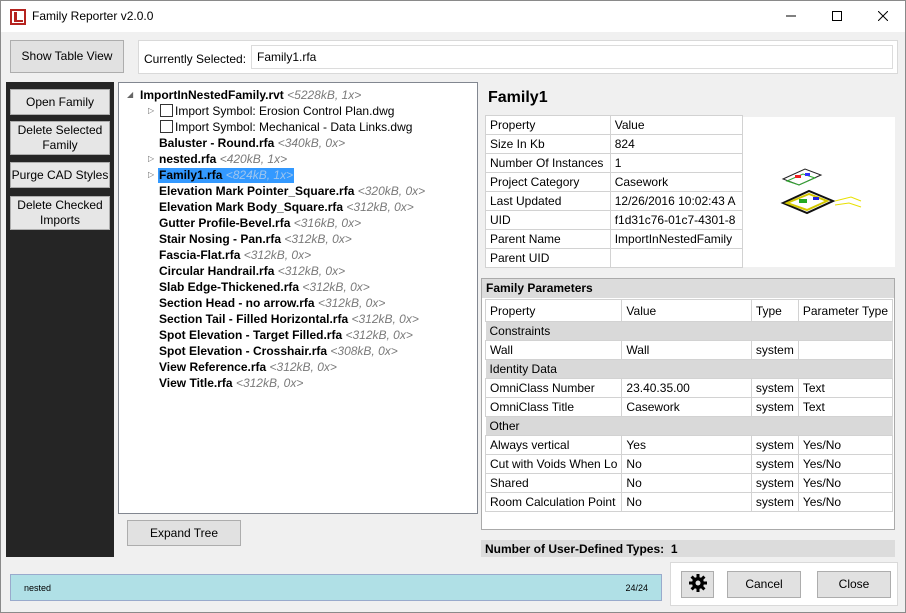  What do you see at coordinates (676, 182) in the screenshot?
I see `property-value: Casework` at bounding box center [676, 182].